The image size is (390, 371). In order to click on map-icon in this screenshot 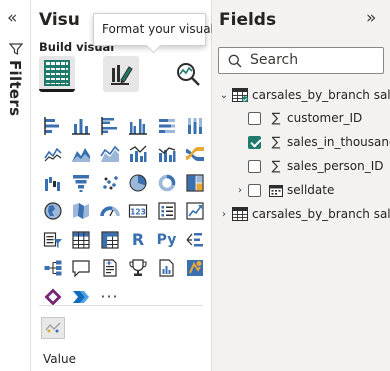, I will do `click(52, 211)`.